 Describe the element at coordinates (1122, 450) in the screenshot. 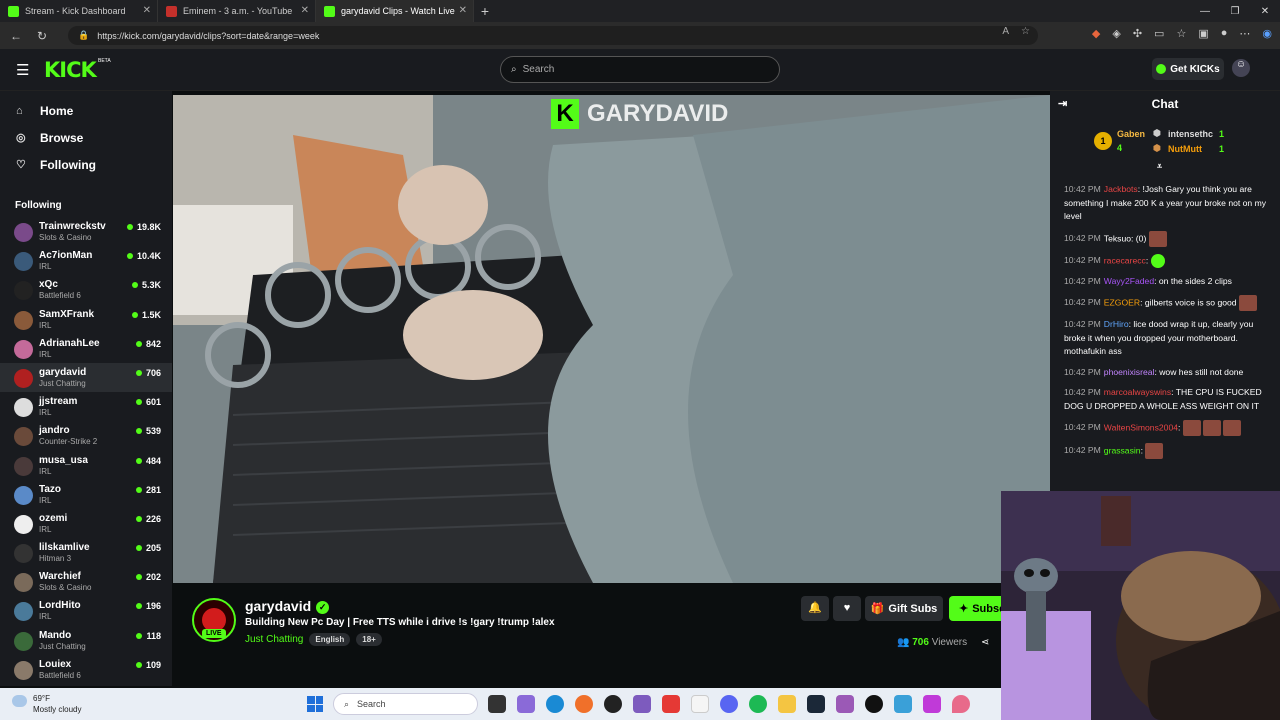

I see `chat-username: grassasin` at that location.